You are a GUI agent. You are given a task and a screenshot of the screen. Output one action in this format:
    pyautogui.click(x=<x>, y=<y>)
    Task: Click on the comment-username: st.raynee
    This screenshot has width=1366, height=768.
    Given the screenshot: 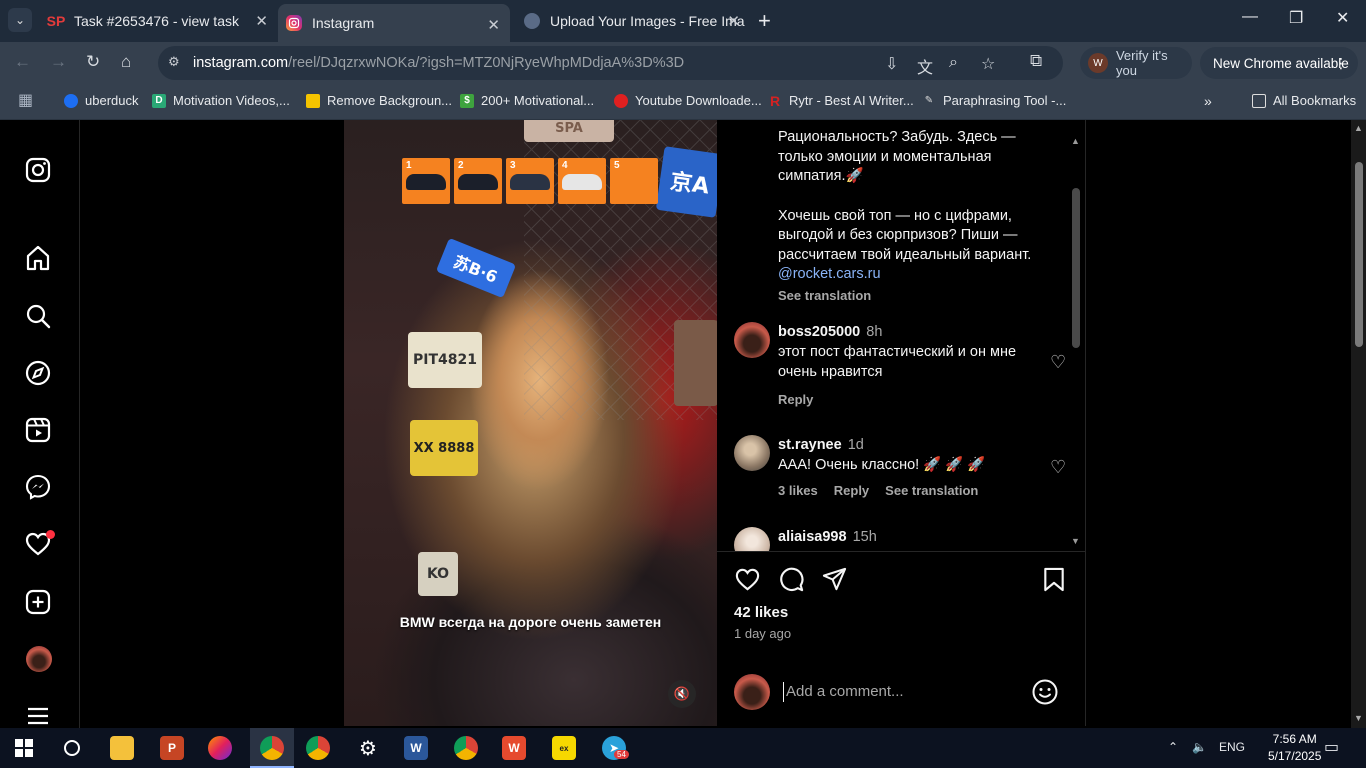 What is the action you would take?
    pyautogui.click(x=810, y=445)
    